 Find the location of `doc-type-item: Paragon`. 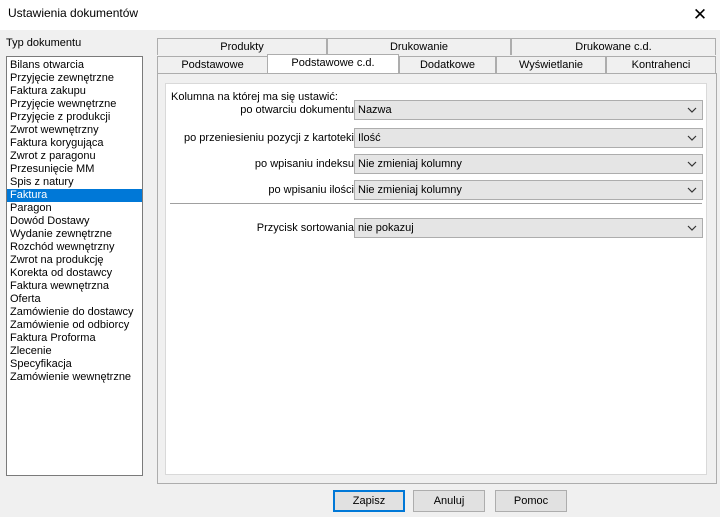

doc-type-item: Paragon is located at coordinates (74, 208).